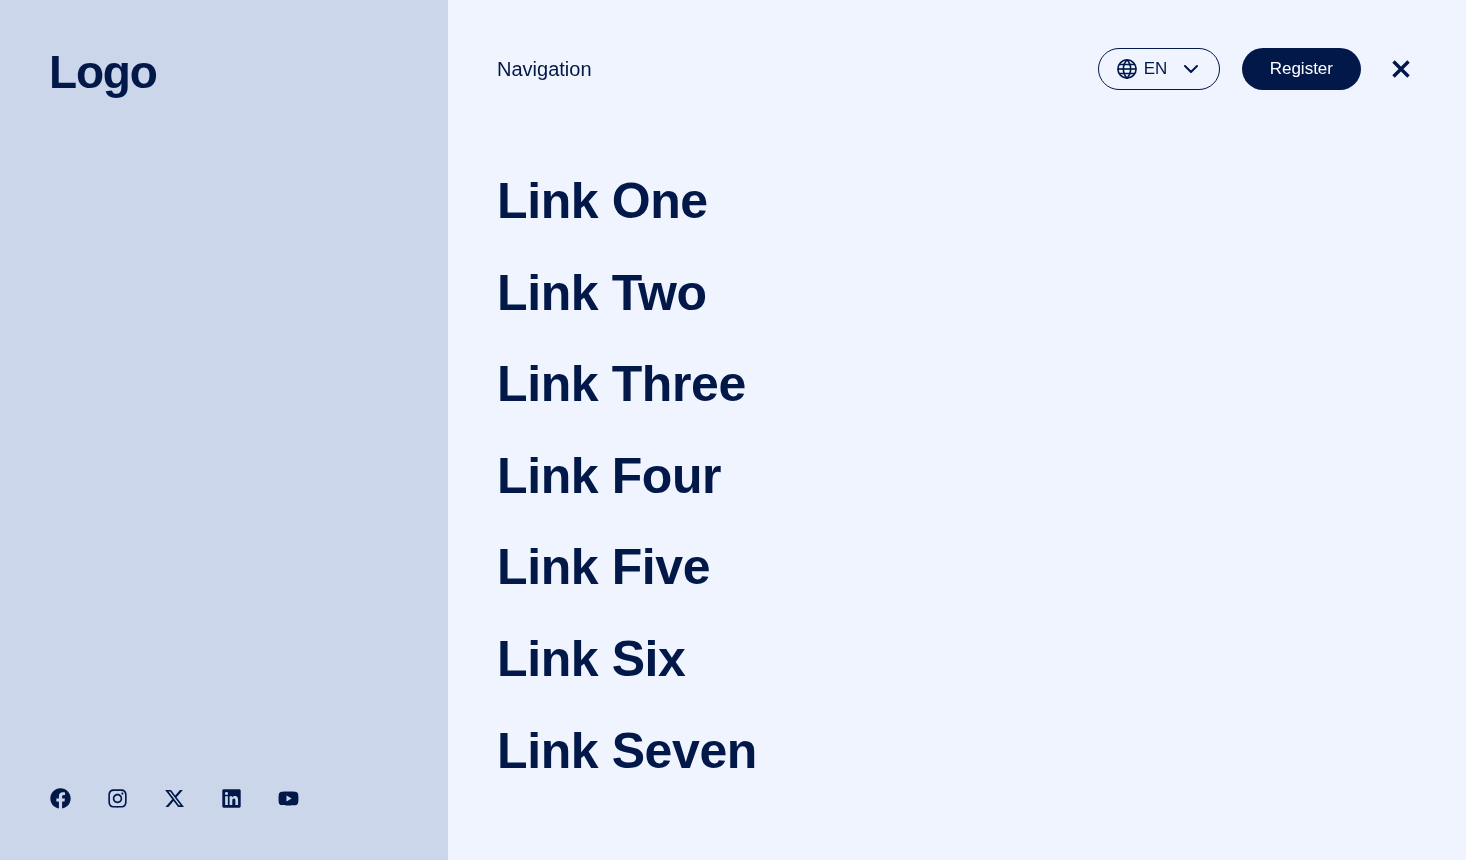 This screenshot has width=1466, height=860. I want to click on nav-link: Link Six, so click(591, 658).